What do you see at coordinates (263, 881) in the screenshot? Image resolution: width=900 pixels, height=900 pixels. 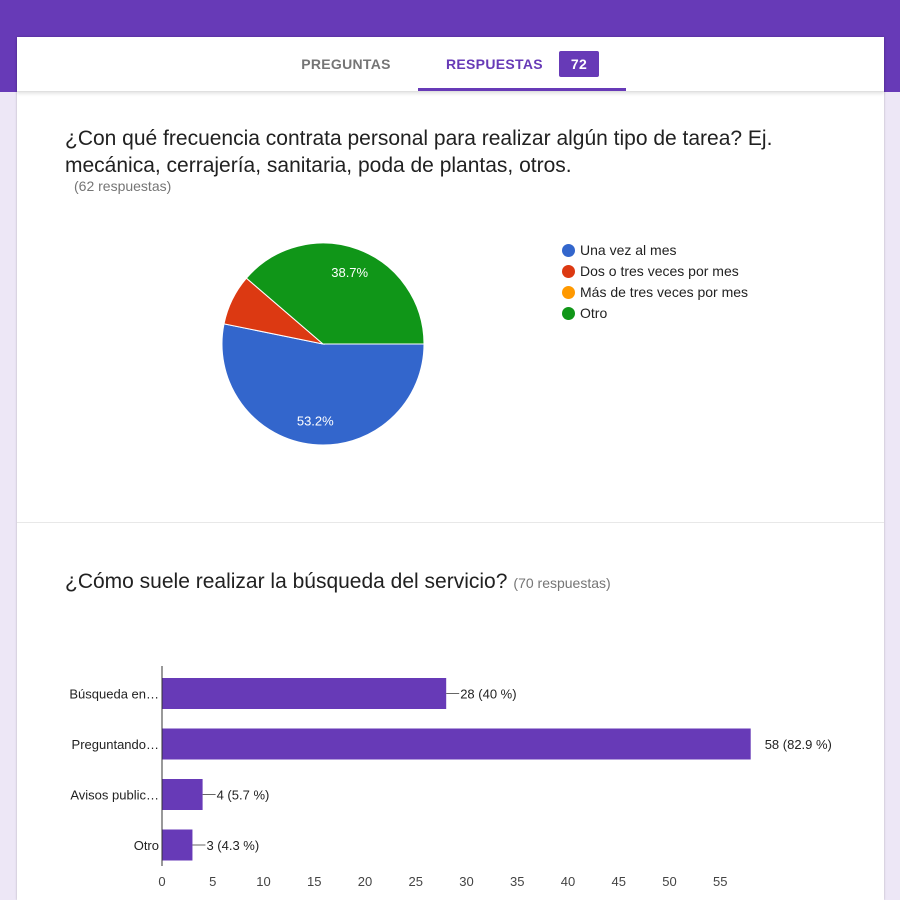 I see `x-tick-label: 10` at bounding box center [263, 881].